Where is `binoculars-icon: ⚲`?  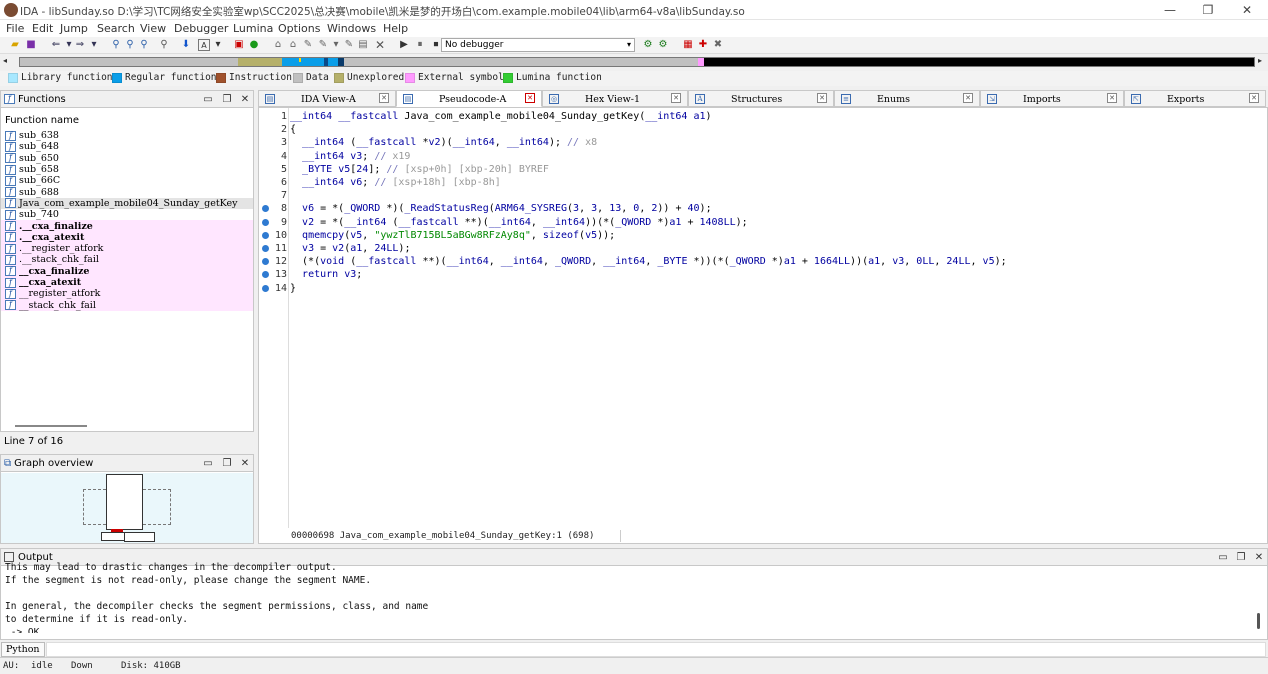
binoculars-icon: ⚲ is located at coordinates (116, 45).